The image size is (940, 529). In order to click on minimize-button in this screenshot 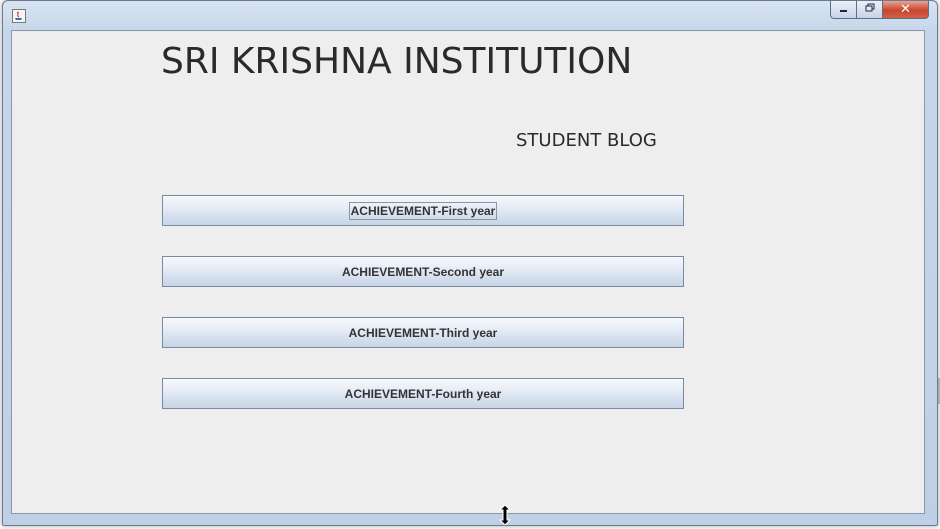, I will do `click(843, 10)`.